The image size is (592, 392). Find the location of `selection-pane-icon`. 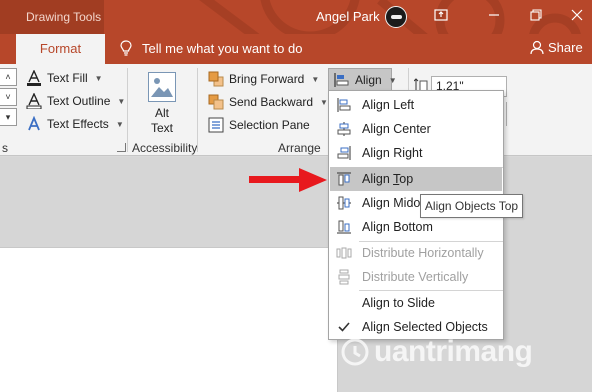

selection-pane-icon is located at coordinates (216, 125).